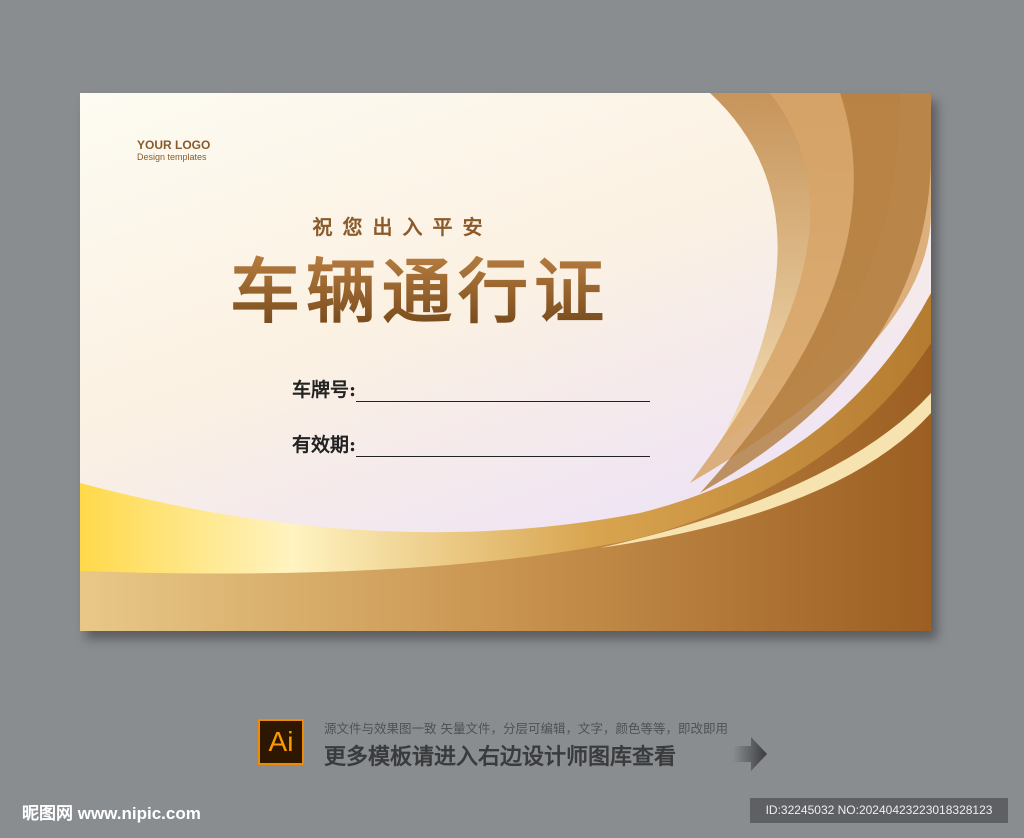  Describe the element at coordinates (281, 742) in the screenshot. I see `illustrator-icon: Ai` at that location.